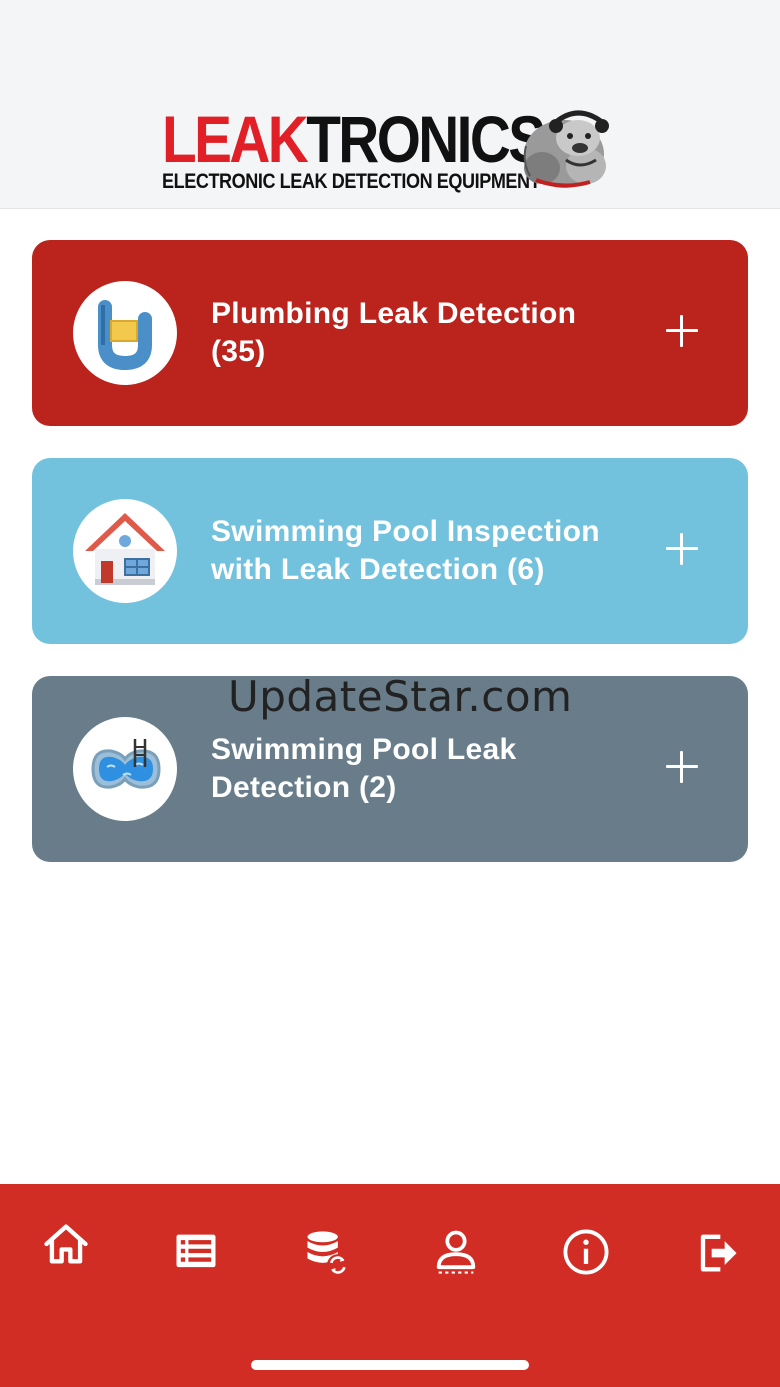 This screenshot has width=780, height=1387. Describe the element at coordinates (351, 181) in the screenshot. I see `logo-tagline: ELECTRONIC LEAK DETECTION EQUIPMENT` at that location.